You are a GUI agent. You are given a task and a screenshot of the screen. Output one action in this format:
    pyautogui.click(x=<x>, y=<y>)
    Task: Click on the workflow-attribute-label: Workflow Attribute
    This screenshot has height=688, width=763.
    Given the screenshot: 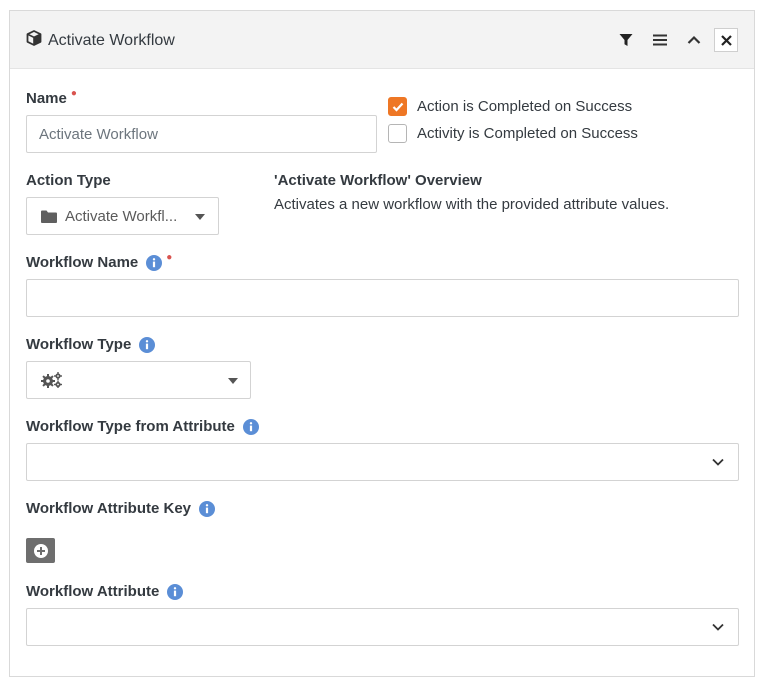 What is the action you would take?
    pyautogui.click(x=105, y=591)
    